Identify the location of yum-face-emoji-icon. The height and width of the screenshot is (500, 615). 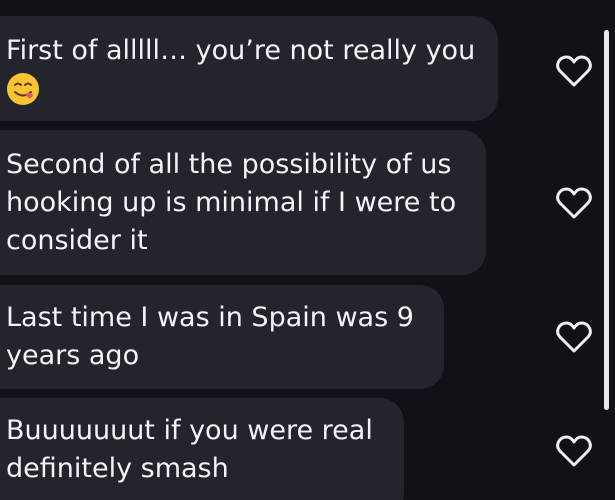
(23, 89).